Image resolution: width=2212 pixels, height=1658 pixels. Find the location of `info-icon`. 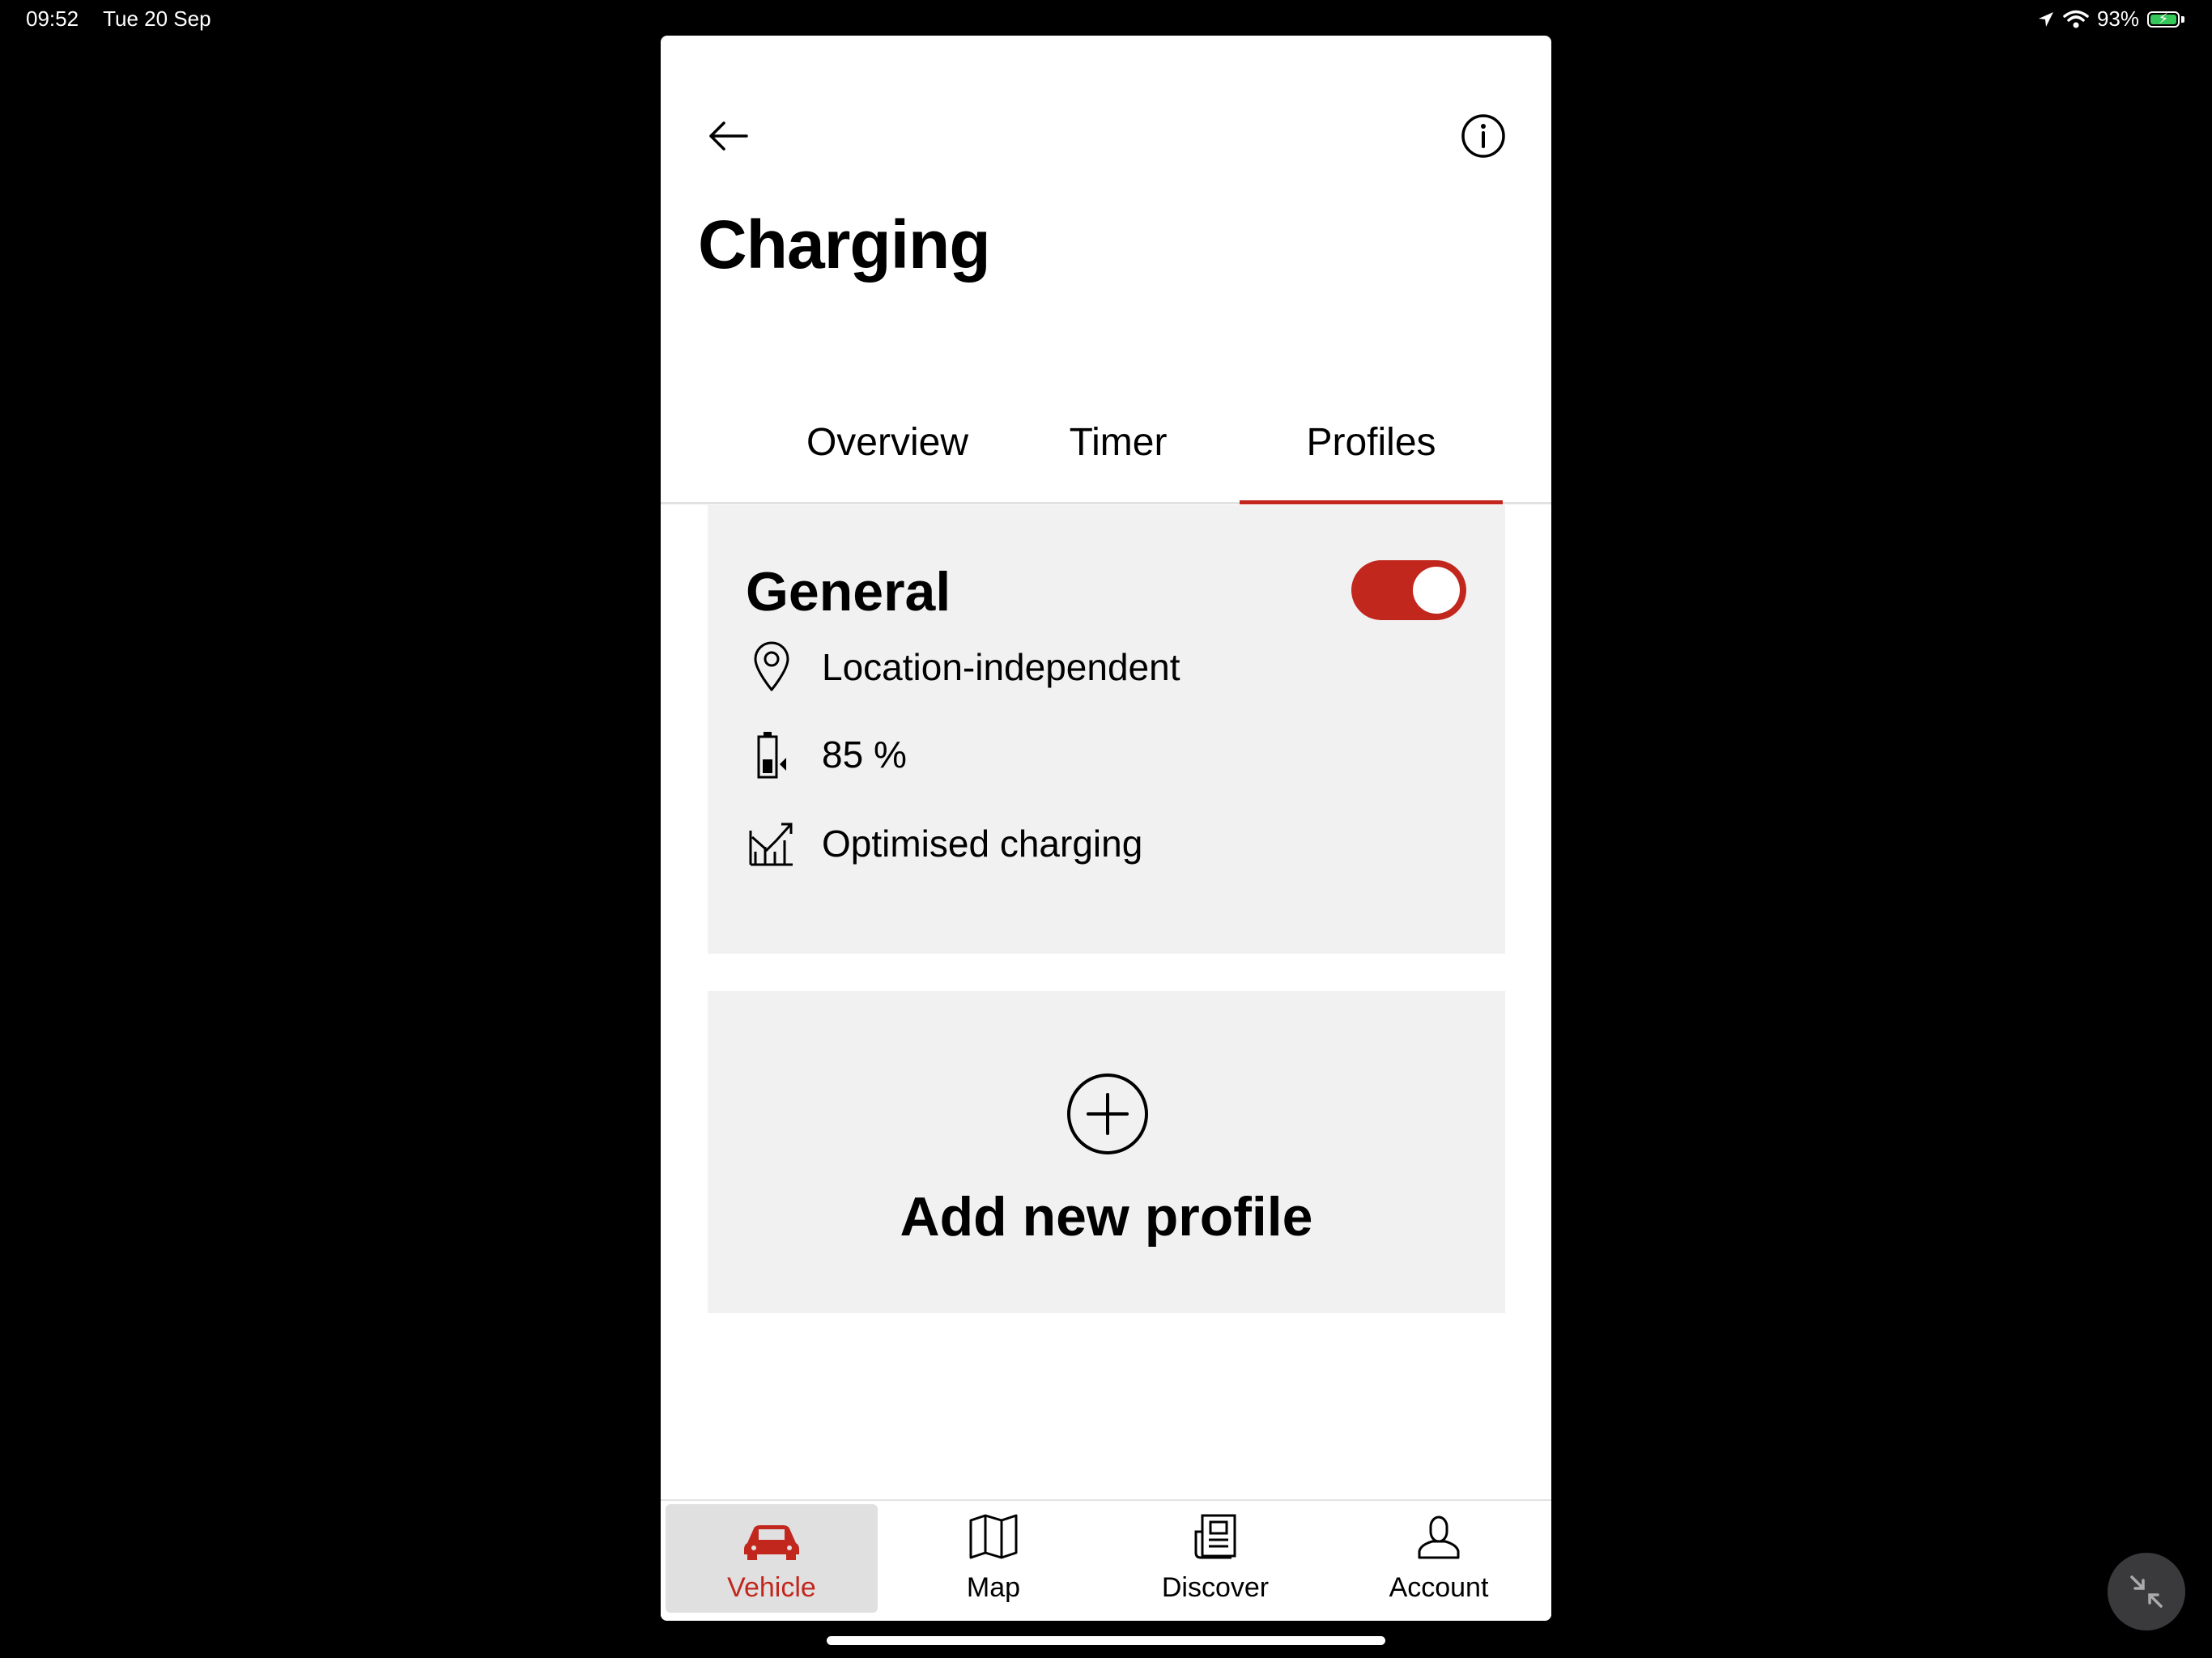

info-icon is located at coordinates (1483, 136).